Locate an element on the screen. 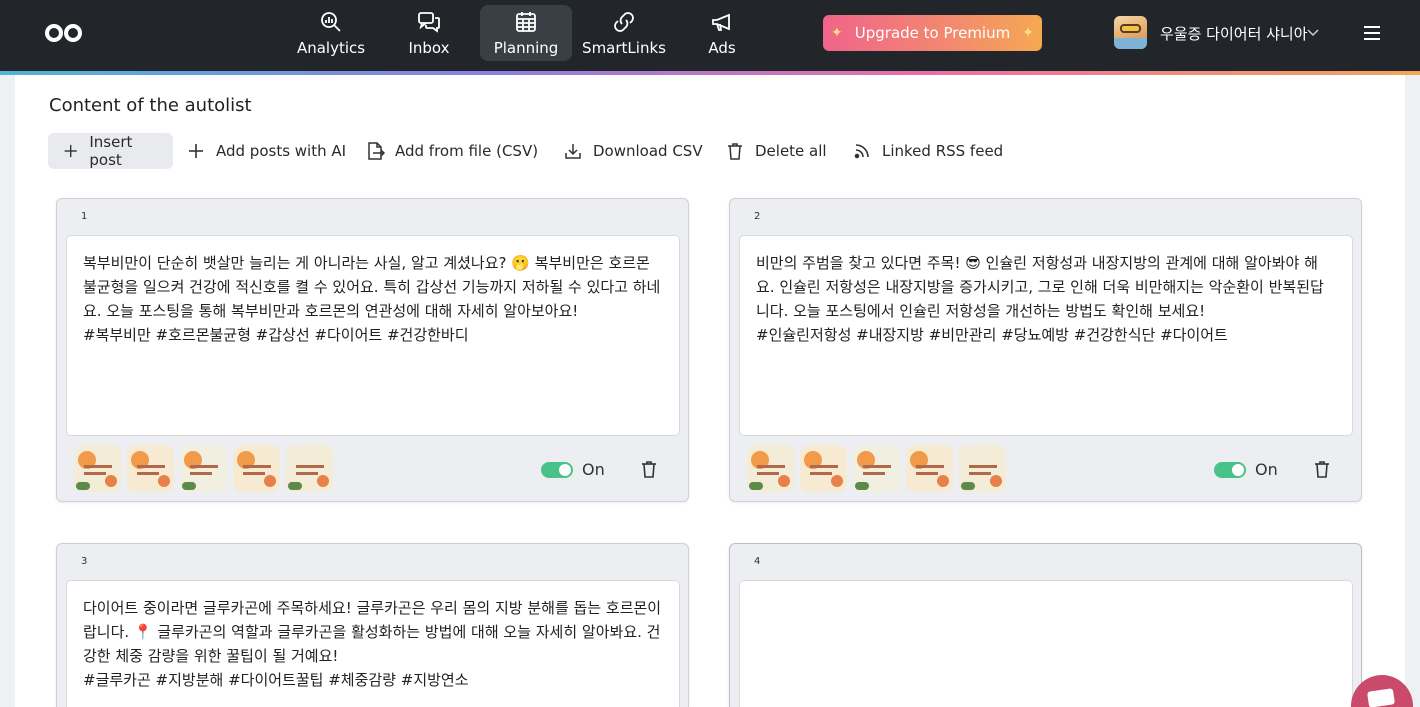 This screenshot has width=1420, height=707. section-title: Content of the autolist is located at coordinates (150, 105).